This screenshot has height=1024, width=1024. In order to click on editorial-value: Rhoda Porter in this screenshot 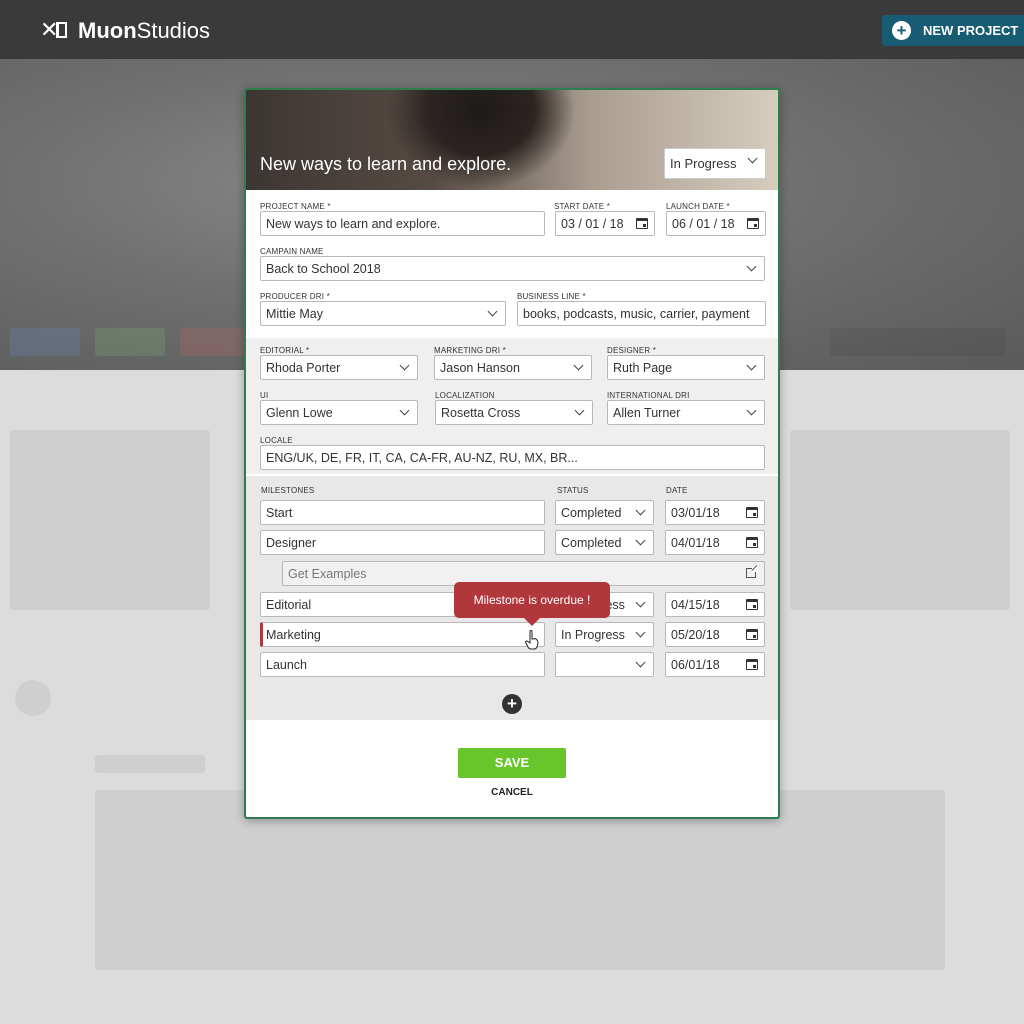, I will do `click(303, 368)`.